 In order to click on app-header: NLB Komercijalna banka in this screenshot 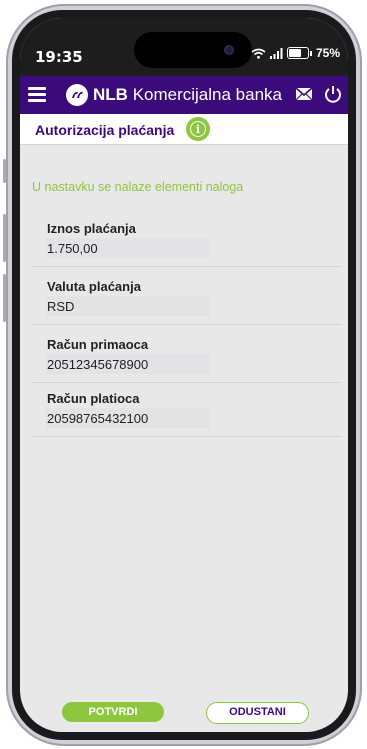, I will do `click(184, 95)`.